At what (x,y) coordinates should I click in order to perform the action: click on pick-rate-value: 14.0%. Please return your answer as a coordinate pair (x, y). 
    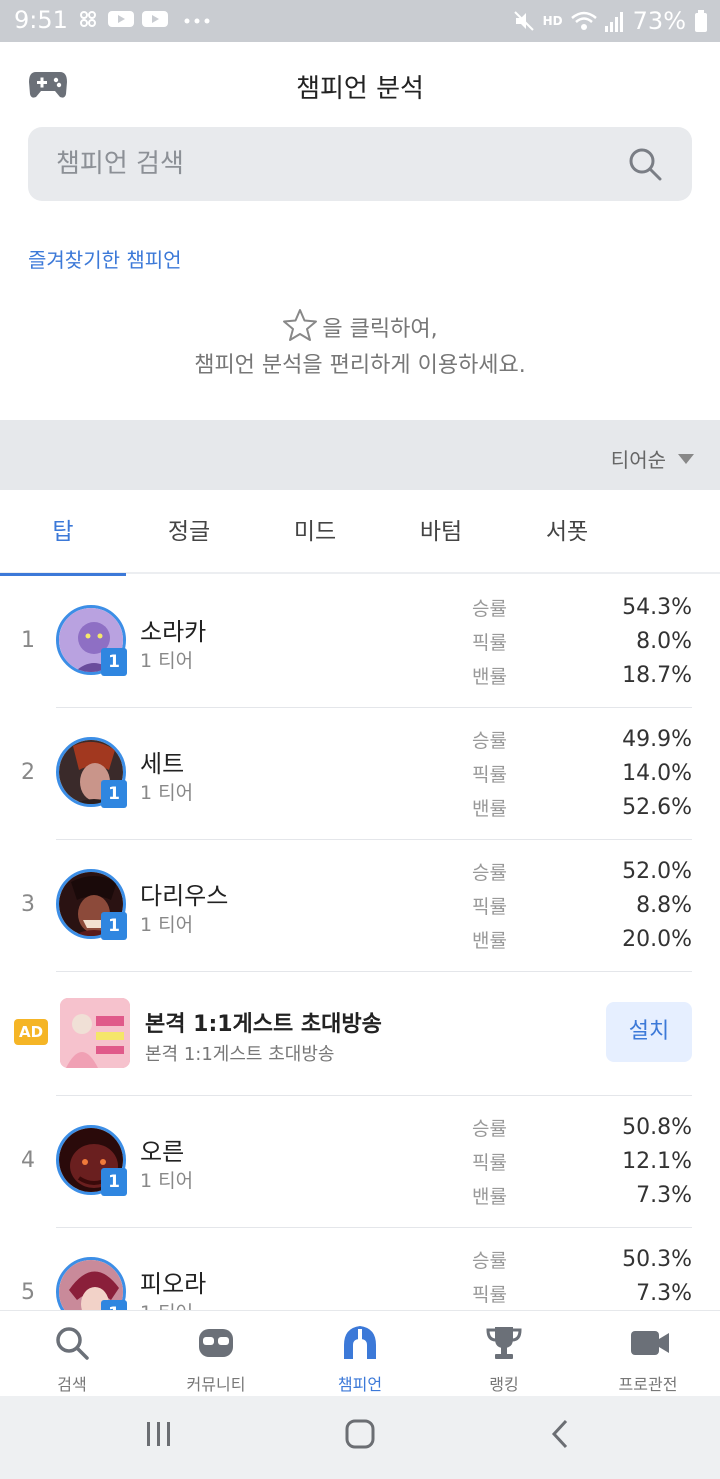
    Looking at the image, I should click on (657, 773).